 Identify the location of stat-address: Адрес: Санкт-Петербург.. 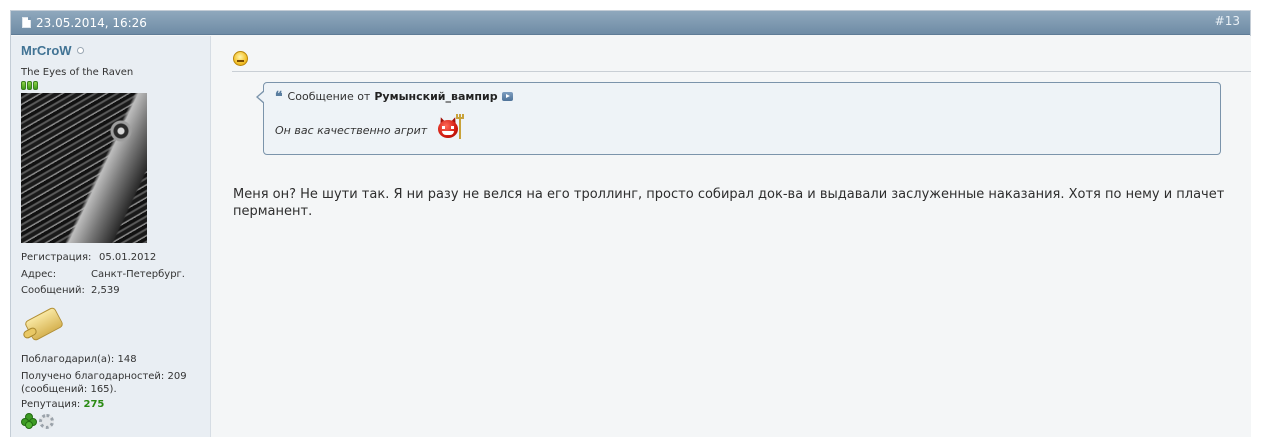
(110, 275).